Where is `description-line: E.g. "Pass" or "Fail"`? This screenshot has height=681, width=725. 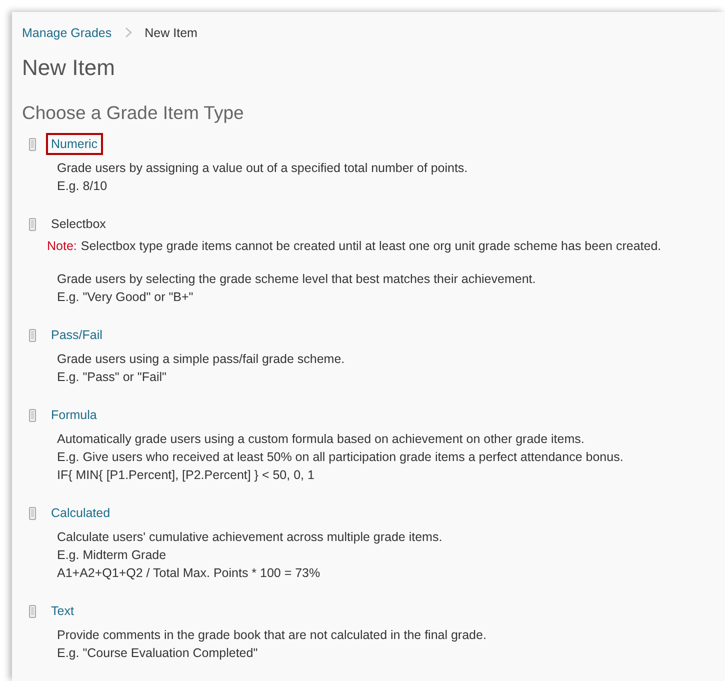
description-line: E.g. "Pass" or "Fail" is located at coordinates (112, 377).